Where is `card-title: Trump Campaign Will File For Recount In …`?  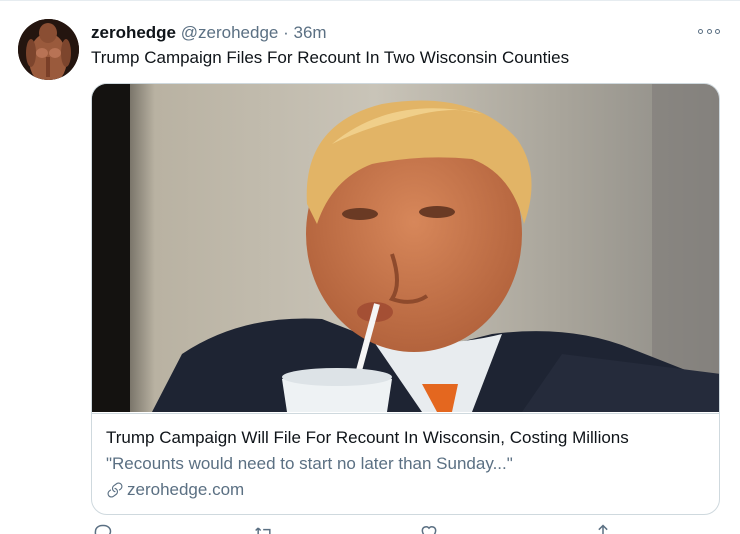 card-title: Trump Campaign Will File For Recount In … is located at coordinates (367, 437).